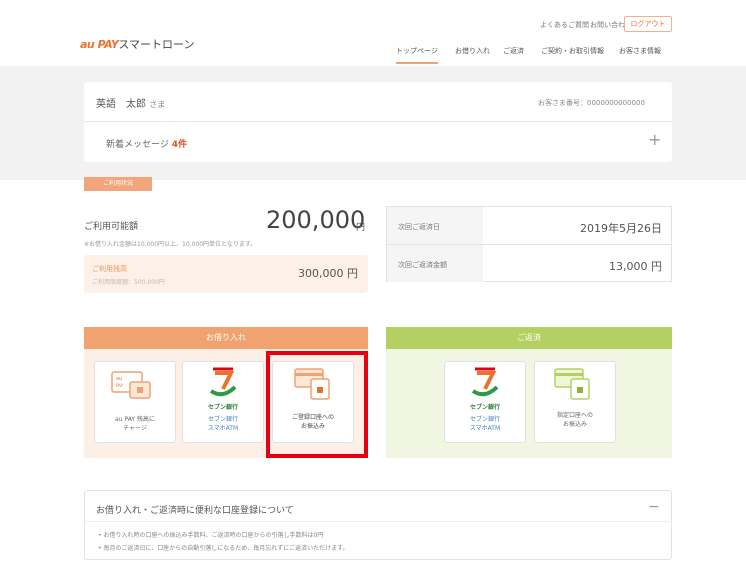 The height and width of the screenshot is (586, 746). I want to click on seven-bank-borrow-label: セブン銀行 スマホATM, so click(223, 424).